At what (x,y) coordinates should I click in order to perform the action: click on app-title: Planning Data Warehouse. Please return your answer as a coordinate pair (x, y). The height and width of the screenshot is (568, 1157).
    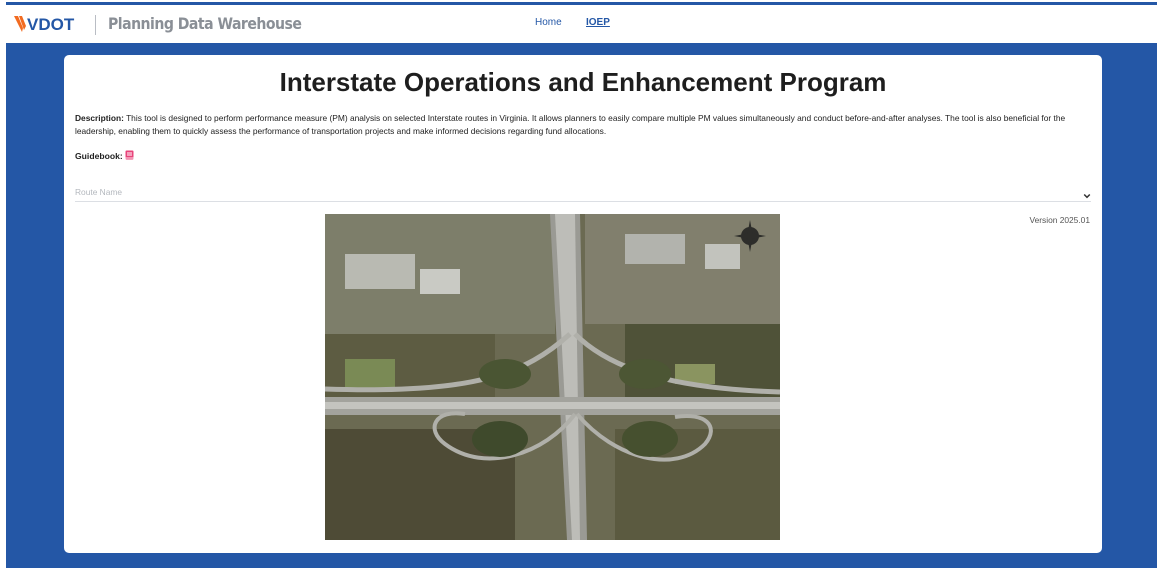
    Looking at the image, I should click on (205, 23).